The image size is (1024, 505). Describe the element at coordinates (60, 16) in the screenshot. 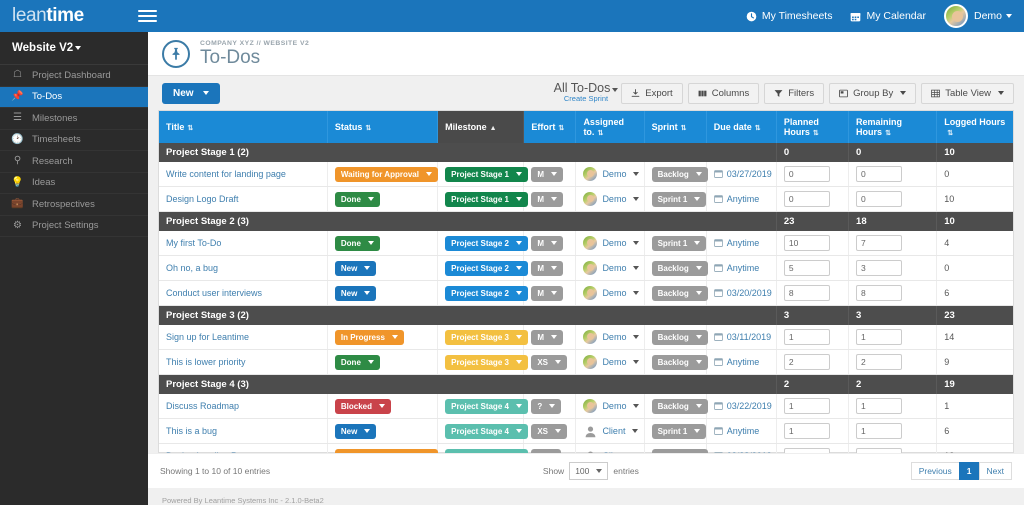

I see `app-logo: leantime` at that location.